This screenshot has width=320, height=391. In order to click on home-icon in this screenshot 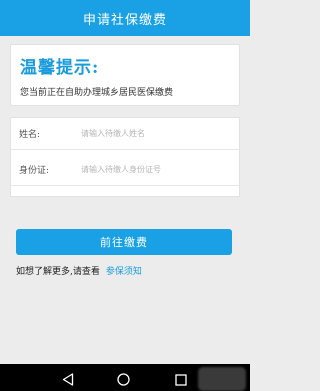, I will do `click(123, 380)`.